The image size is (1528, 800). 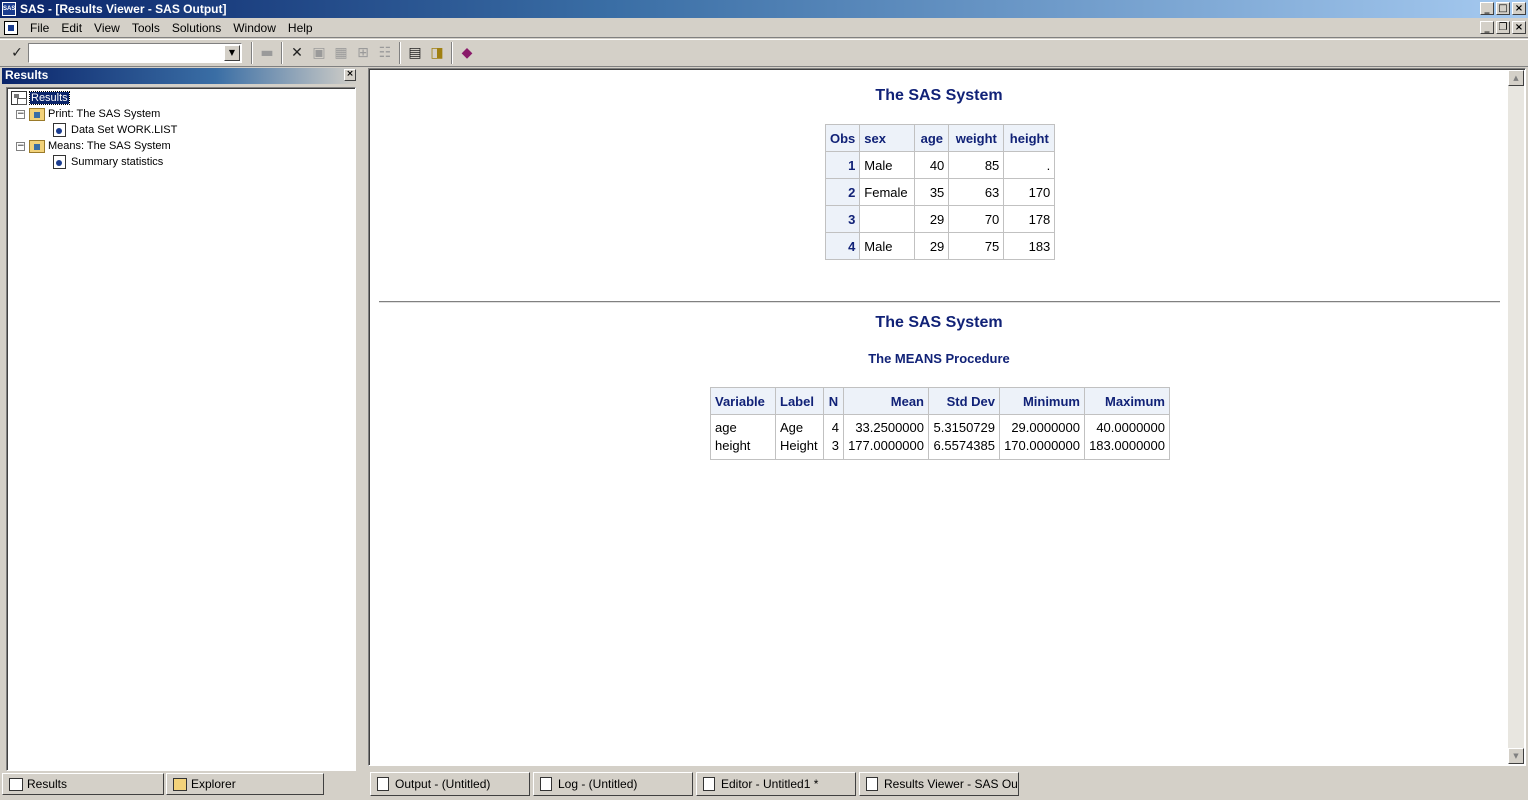 What do you see at coordinates (124, 130) in the screenshot?
I see `tree-item-label: Data Set WORK.LIST` at bounding box center [124, 130].